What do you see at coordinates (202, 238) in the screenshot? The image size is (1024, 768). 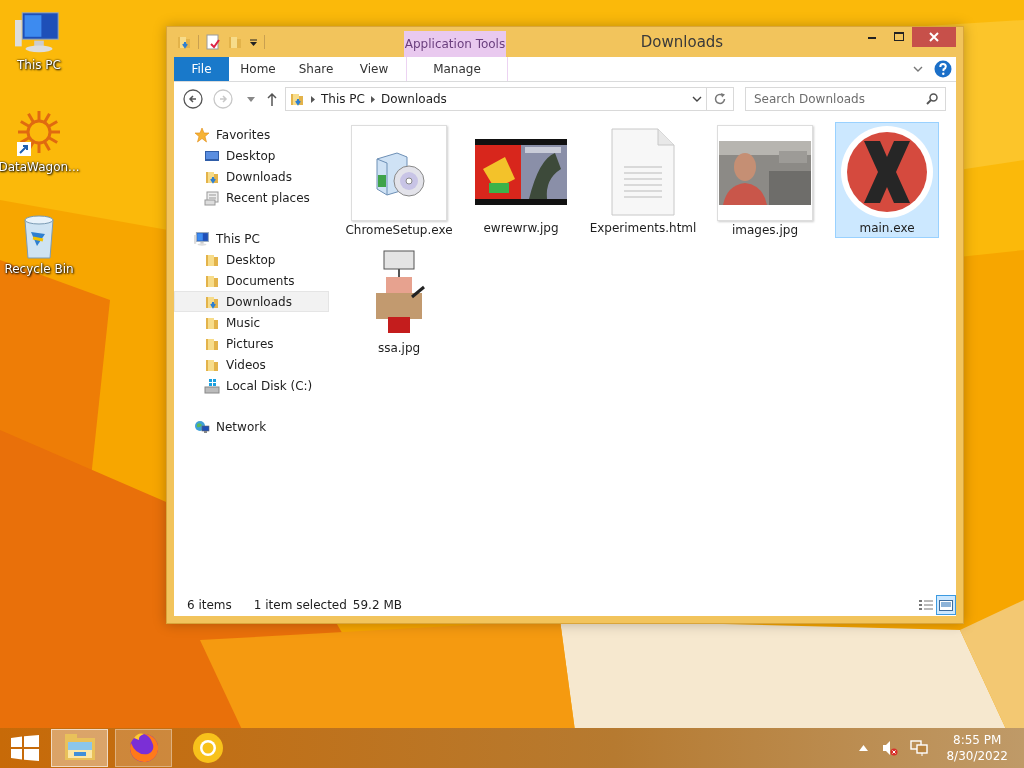 I see `computer-icon` at bounding box center [202, 238].